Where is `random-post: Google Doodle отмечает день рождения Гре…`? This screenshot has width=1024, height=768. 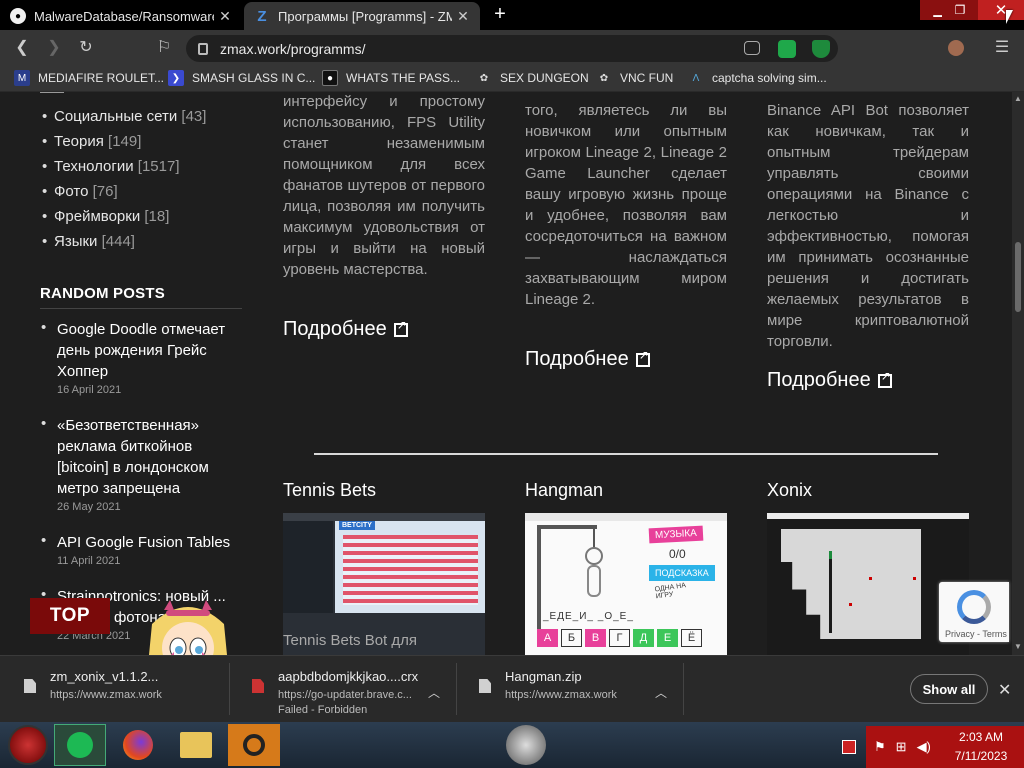
random-post: Google Doodle отмечает день рождения Гре… is located at coordinates (141, 357).